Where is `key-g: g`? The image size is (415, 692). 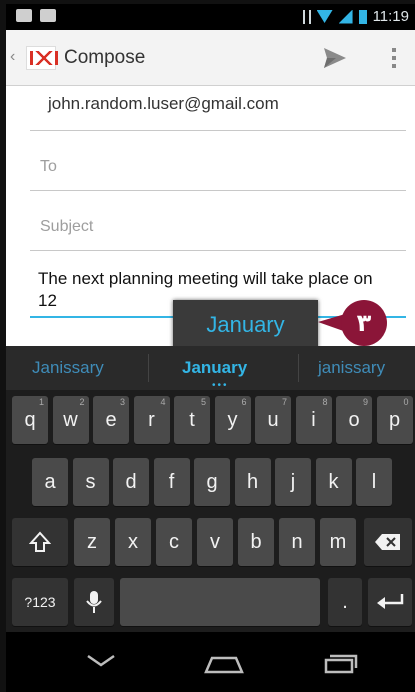
key-g: g is located at coordinates (212, 482).